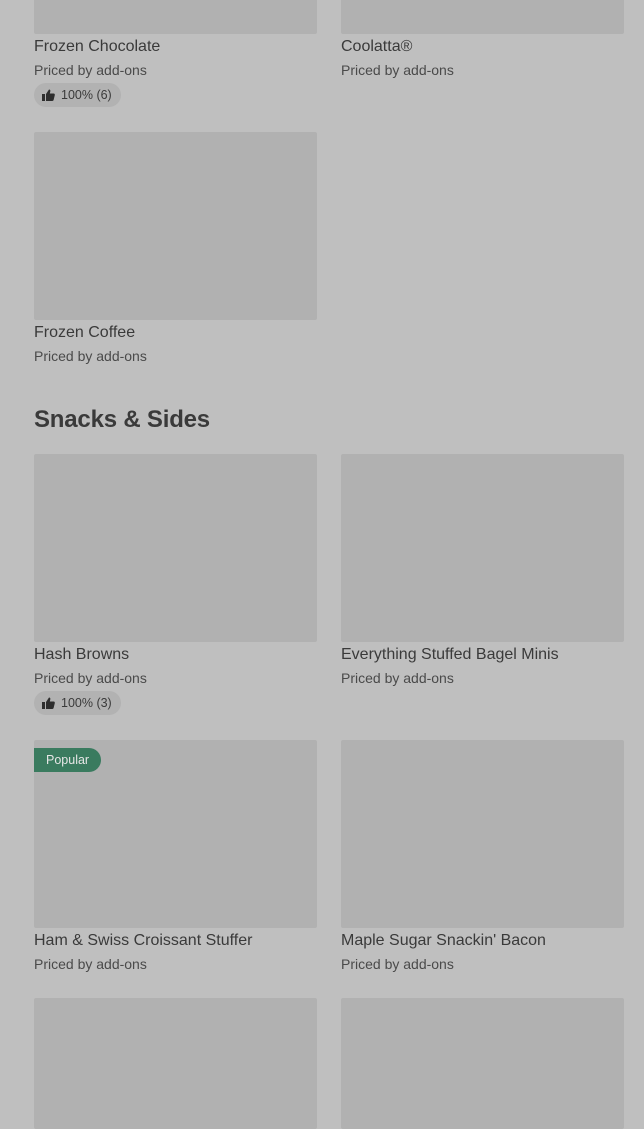 This screenshot has width=644, height=1129. Describe the element at coordinates (84, 333) in the screenshot. I see `frozen-coffee-title: Frozen Coffee` at that location.